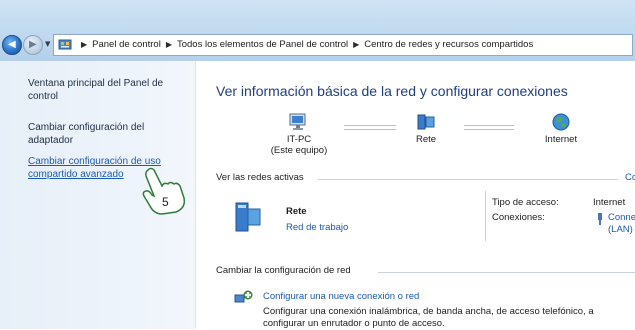 The height and width of the screenshot is (330, 635). I want to click on network-map-network: Rete, so click(426, 129).